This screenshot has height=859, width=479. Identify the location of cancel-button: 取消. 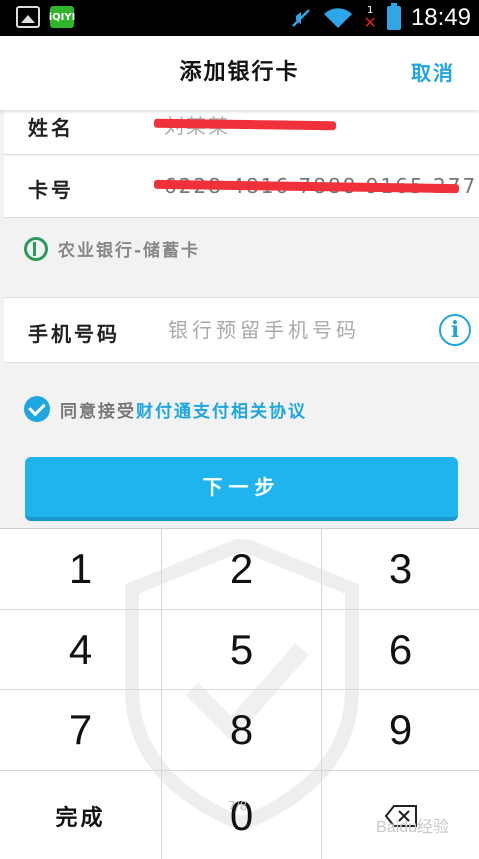
(433, 73).